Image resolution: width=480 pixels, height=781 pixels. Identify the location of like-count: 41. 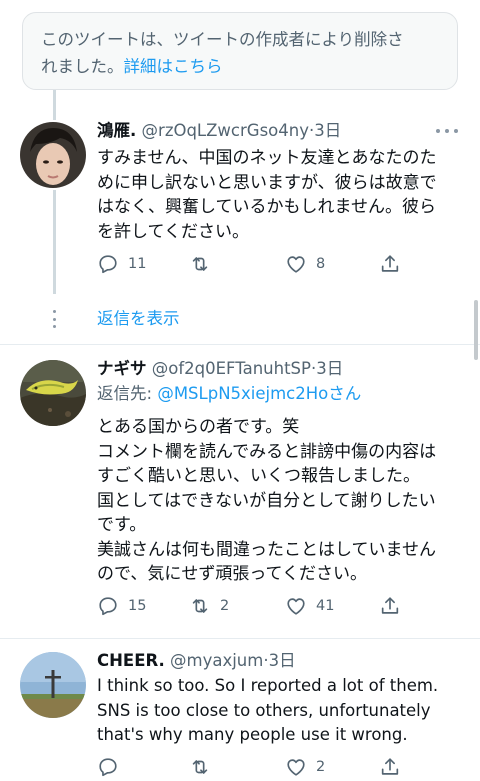
(325, 606).